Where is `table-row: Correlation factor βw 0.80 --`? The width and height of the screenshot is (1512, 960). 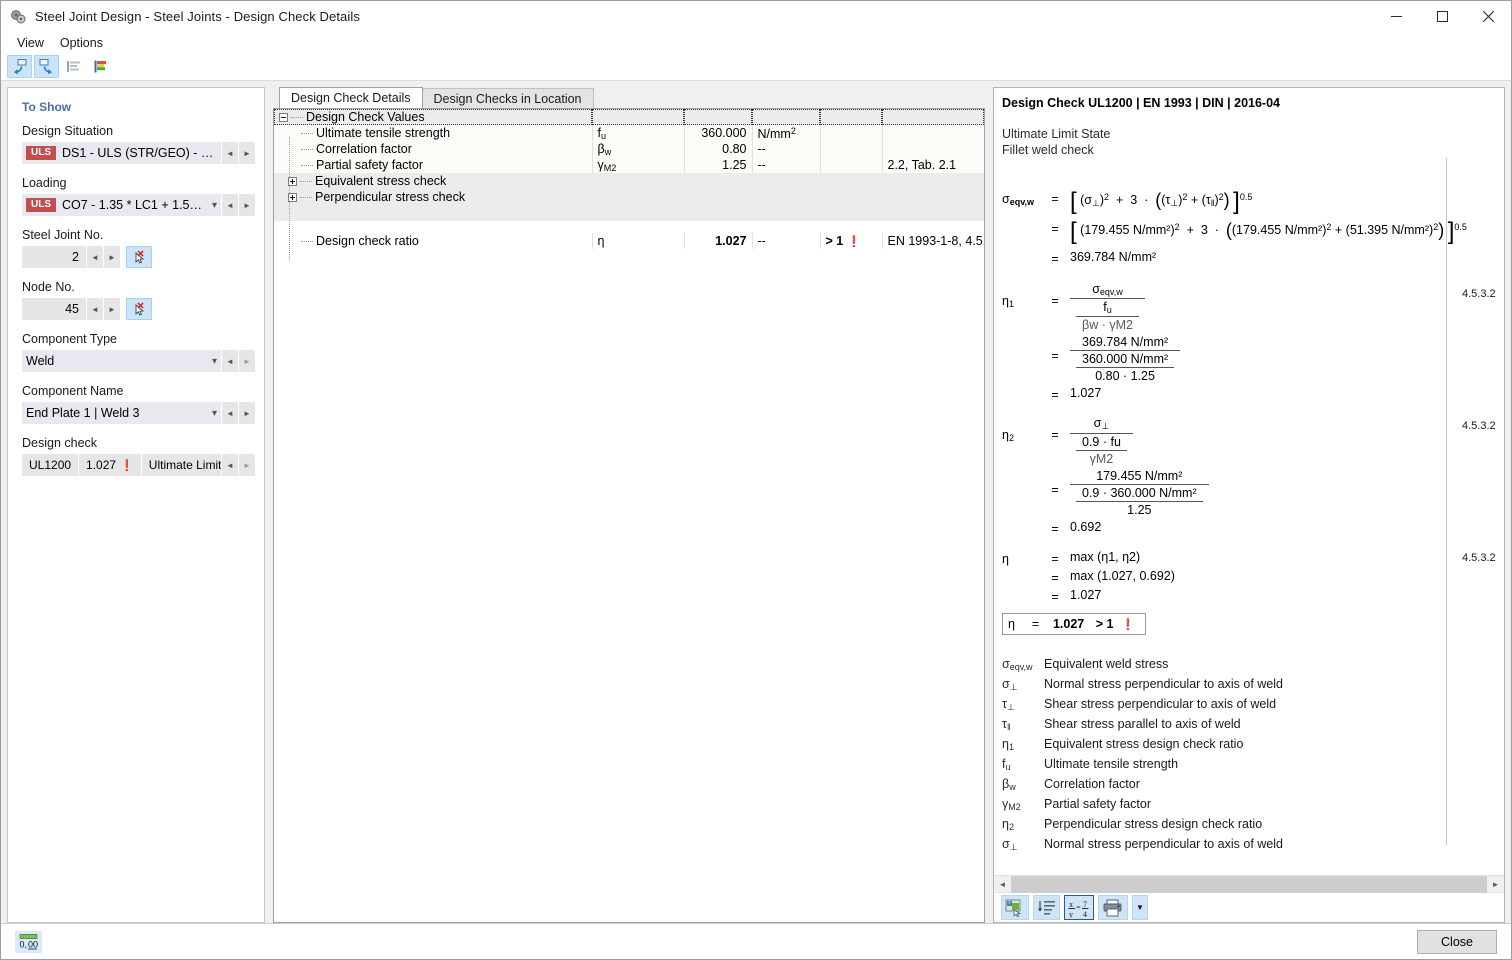 table-row: Correlation factor βw 0.80 -- is located at coordinates (629, 149).